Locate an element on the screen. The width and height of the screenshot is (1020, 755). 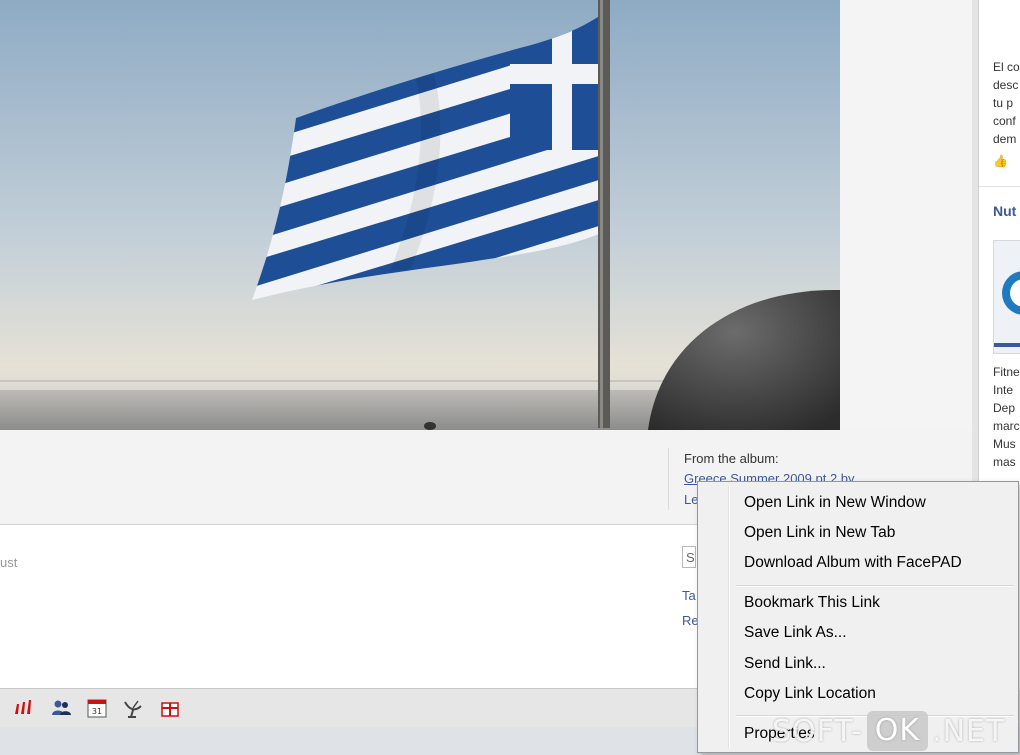
gift-icon is located at coordinates (170, 708).